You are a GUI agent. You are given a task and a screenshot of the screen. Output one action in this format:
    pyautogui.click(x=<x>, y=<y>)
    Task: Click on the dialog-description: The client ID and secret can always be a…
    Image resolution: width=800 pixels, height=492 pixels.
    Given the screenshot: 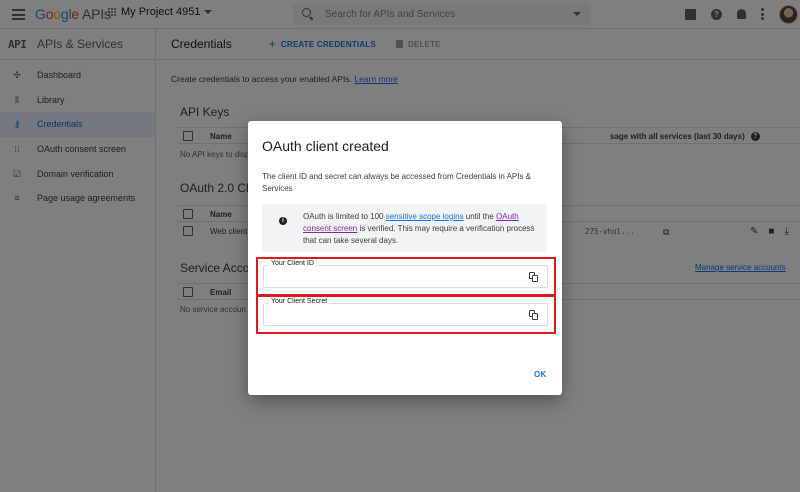 What is the action you would take?
    pyautogui.click(x=397, y=182)
    